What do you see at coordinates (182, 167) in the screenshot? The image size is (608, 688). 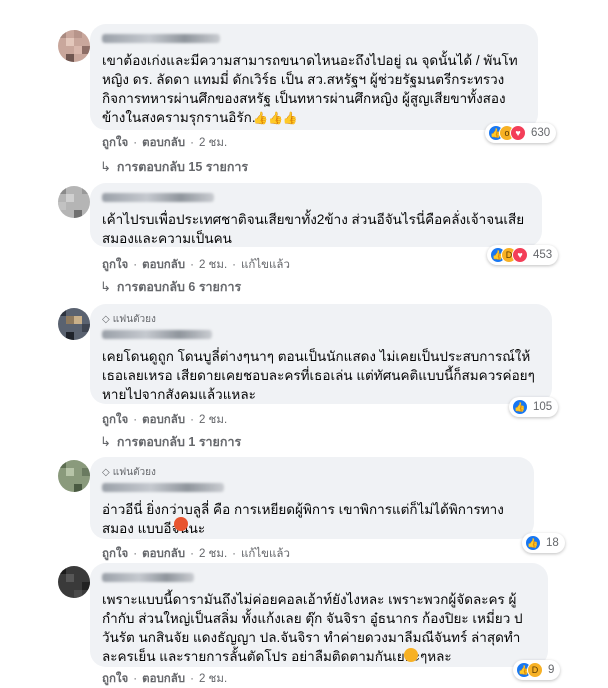 I see `replies-label: การตอบกลับ 15 รายการ` at bounding box center [182, 167].